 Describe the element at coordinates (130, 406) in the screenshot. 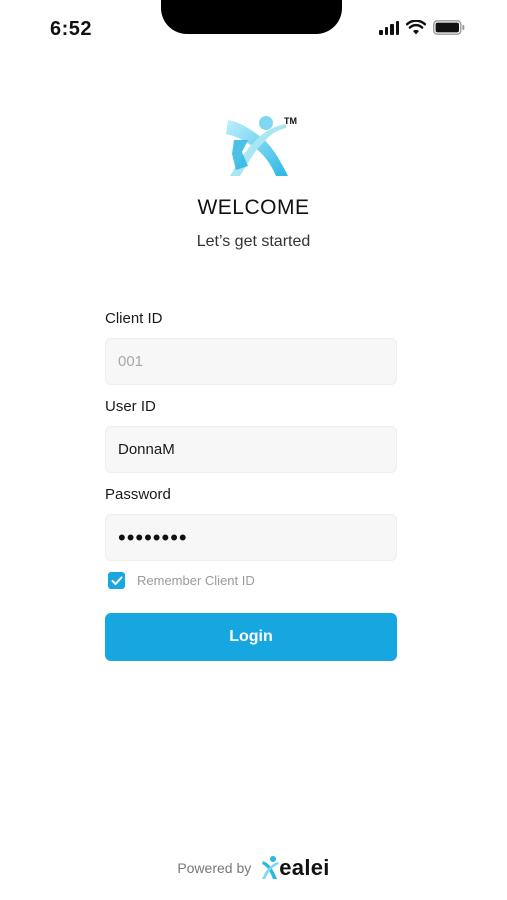

I see `user-id-label: User ID` at that location.